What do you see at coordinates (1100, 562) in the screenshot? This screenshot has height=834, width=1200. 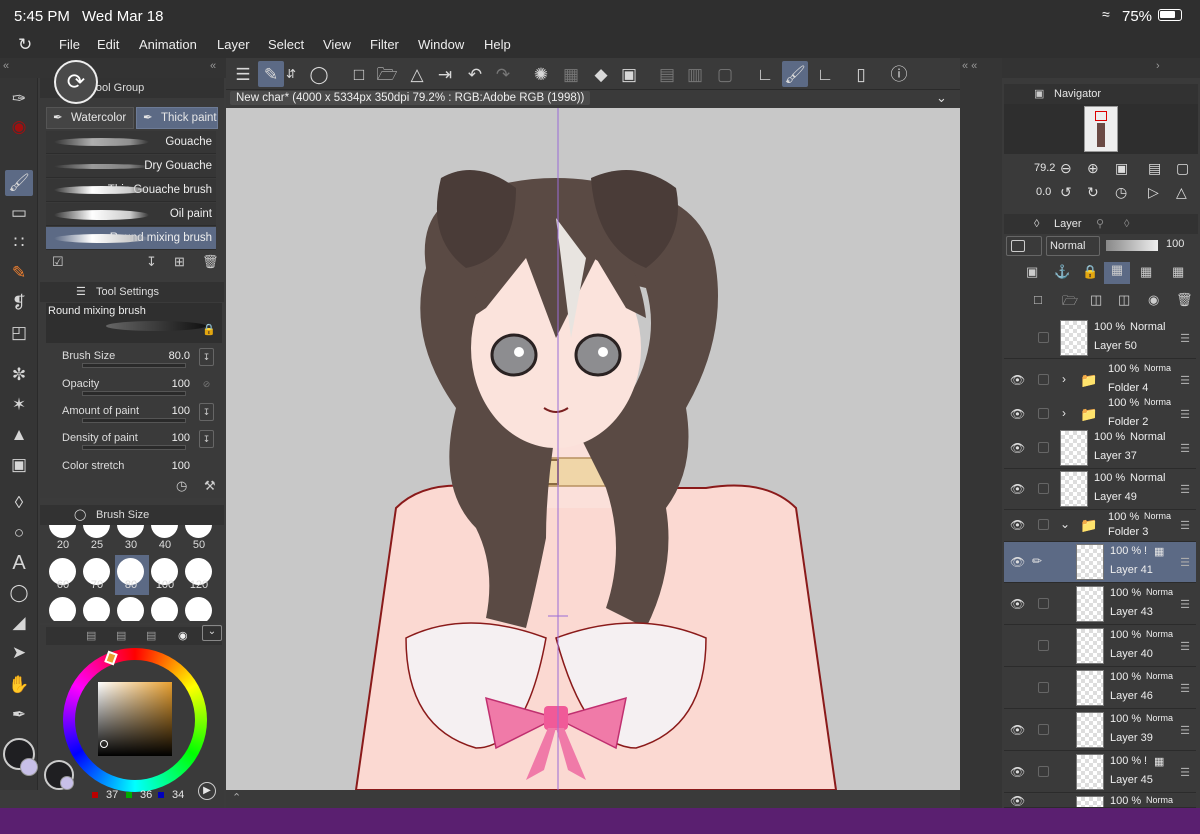 I see `layer-row-selected: 👁 ✏ 100 %! ▦ Layer 41 ☰` at bounding box center [1100, 562].